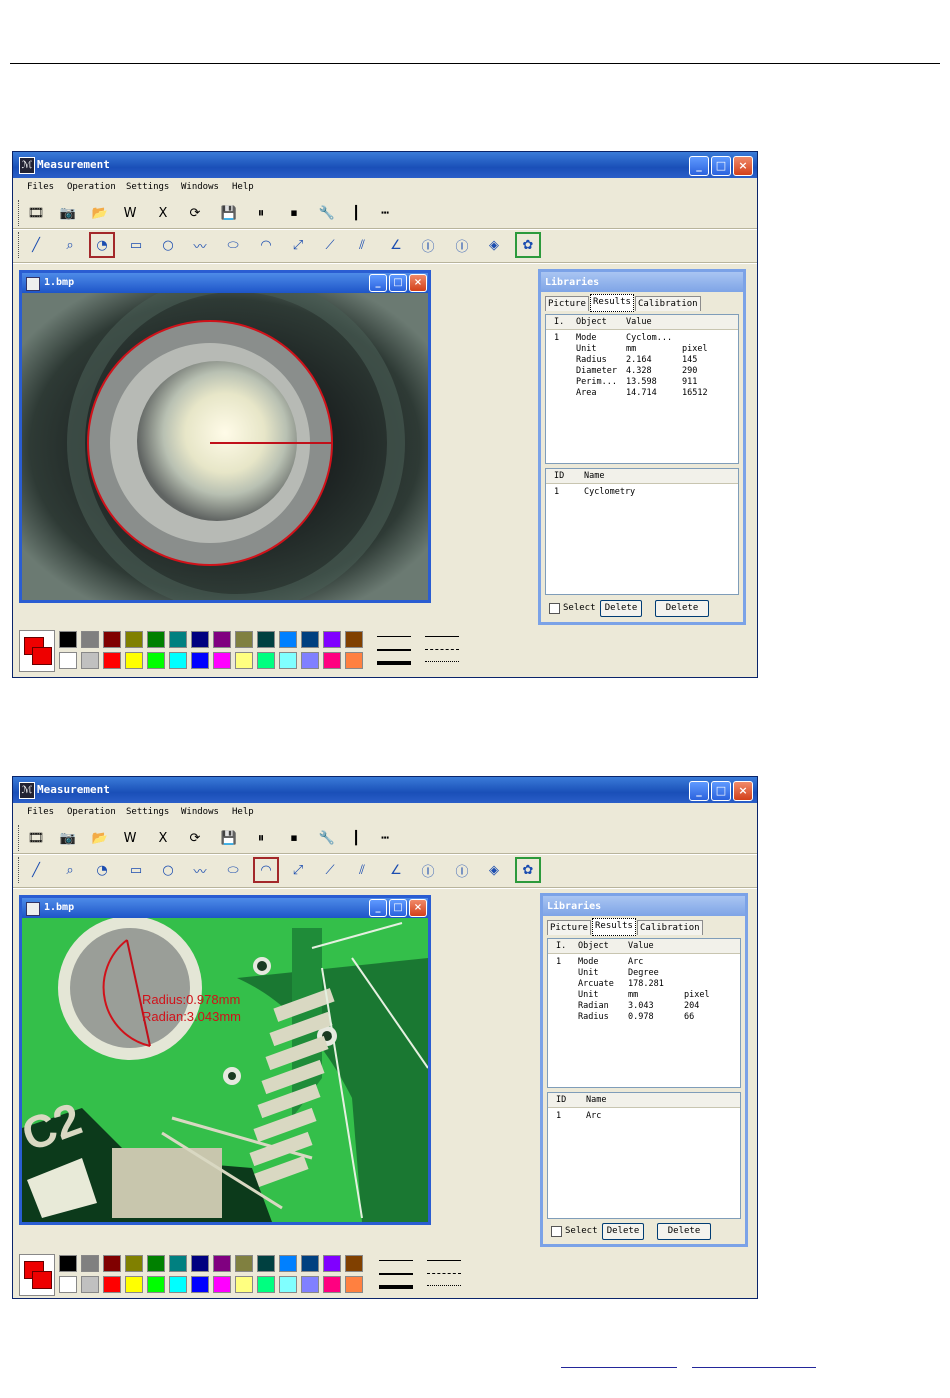 This screenshot has width=950, height=1398. What do you see at coordinates (642, 382) in the screenshot?
I see `result-row: Perim... 13.598 911` at bounding box center [642, 382].